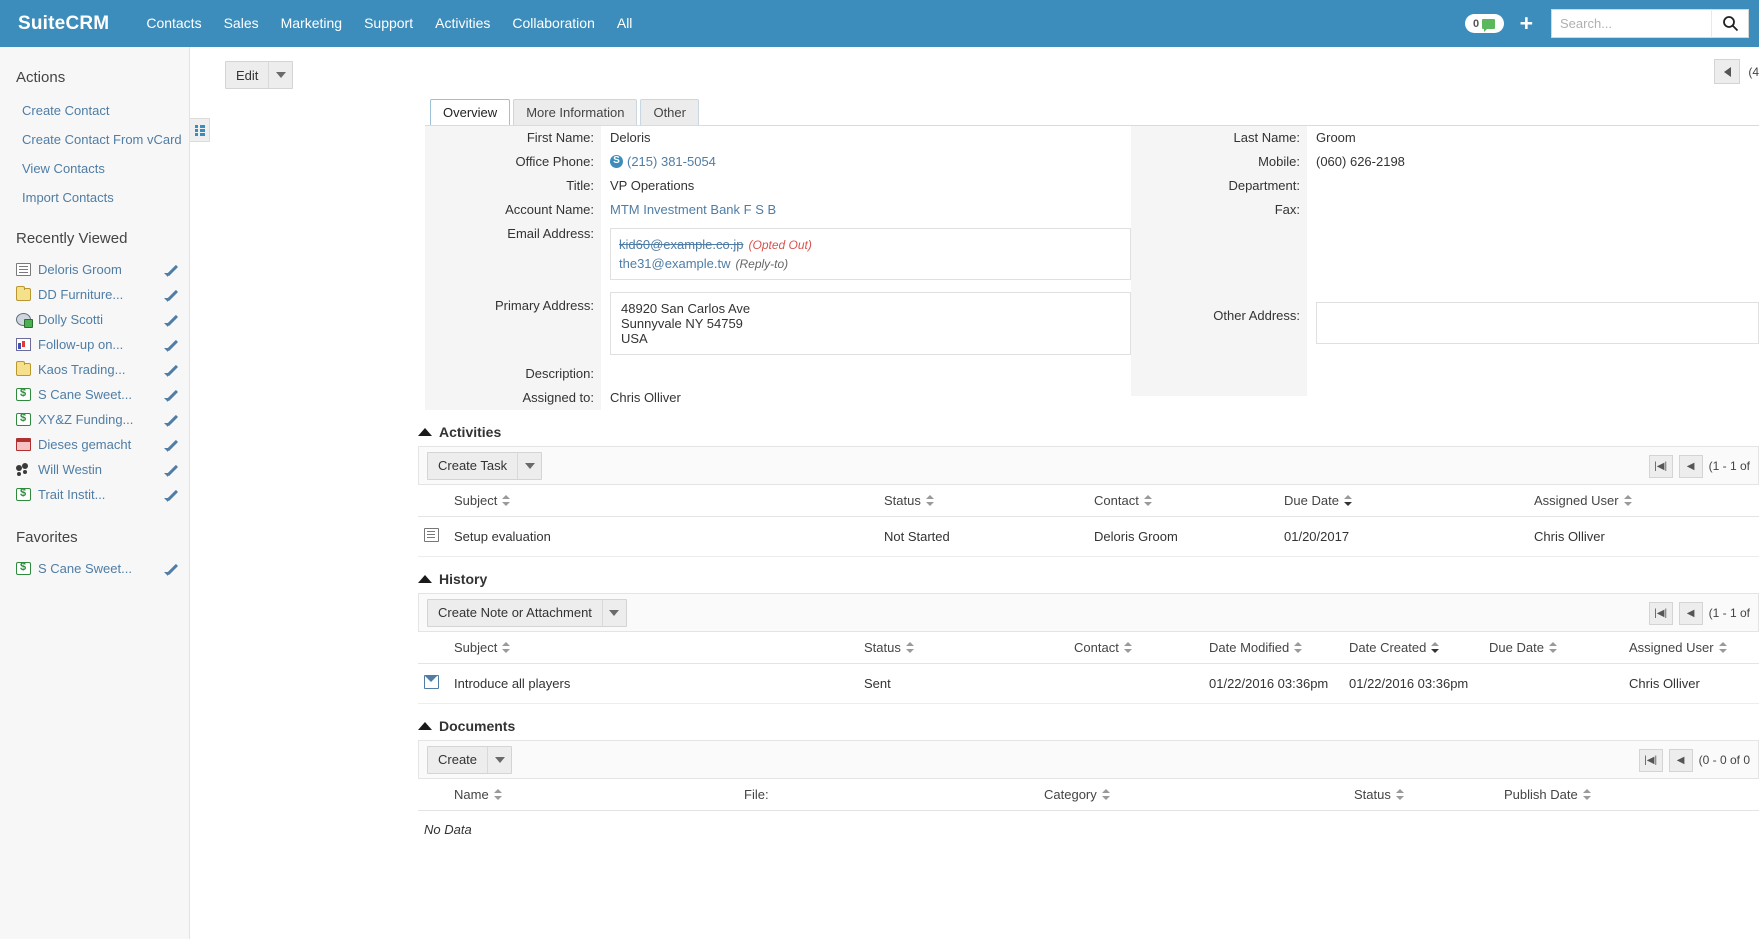 This screenshot has height=939, width=1759. I want to click on list-item: Dieses gemacht, so click(94, 444).